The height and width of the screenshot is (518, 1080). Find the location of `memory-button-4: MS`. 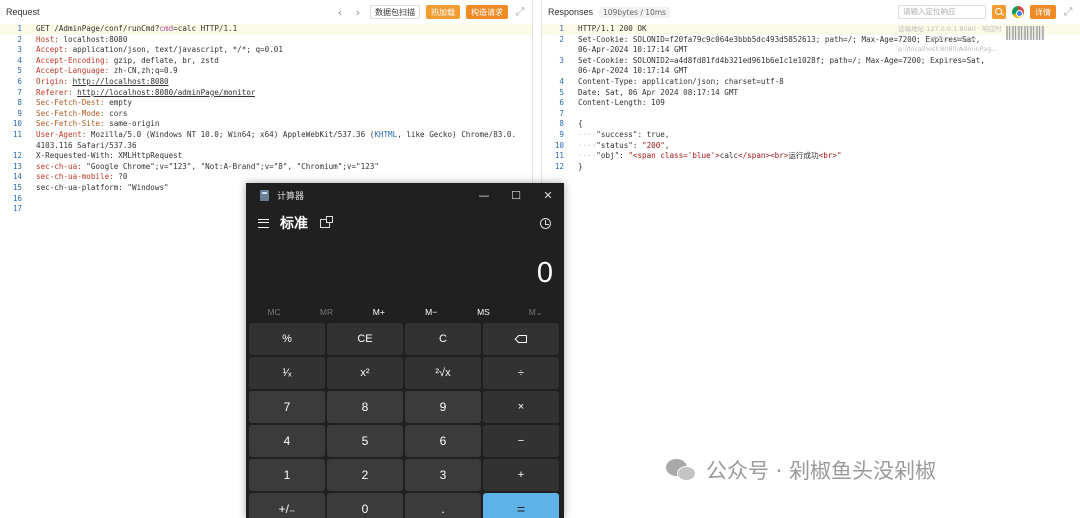

memory-button-4: MS is located at coordinates (483, 313).